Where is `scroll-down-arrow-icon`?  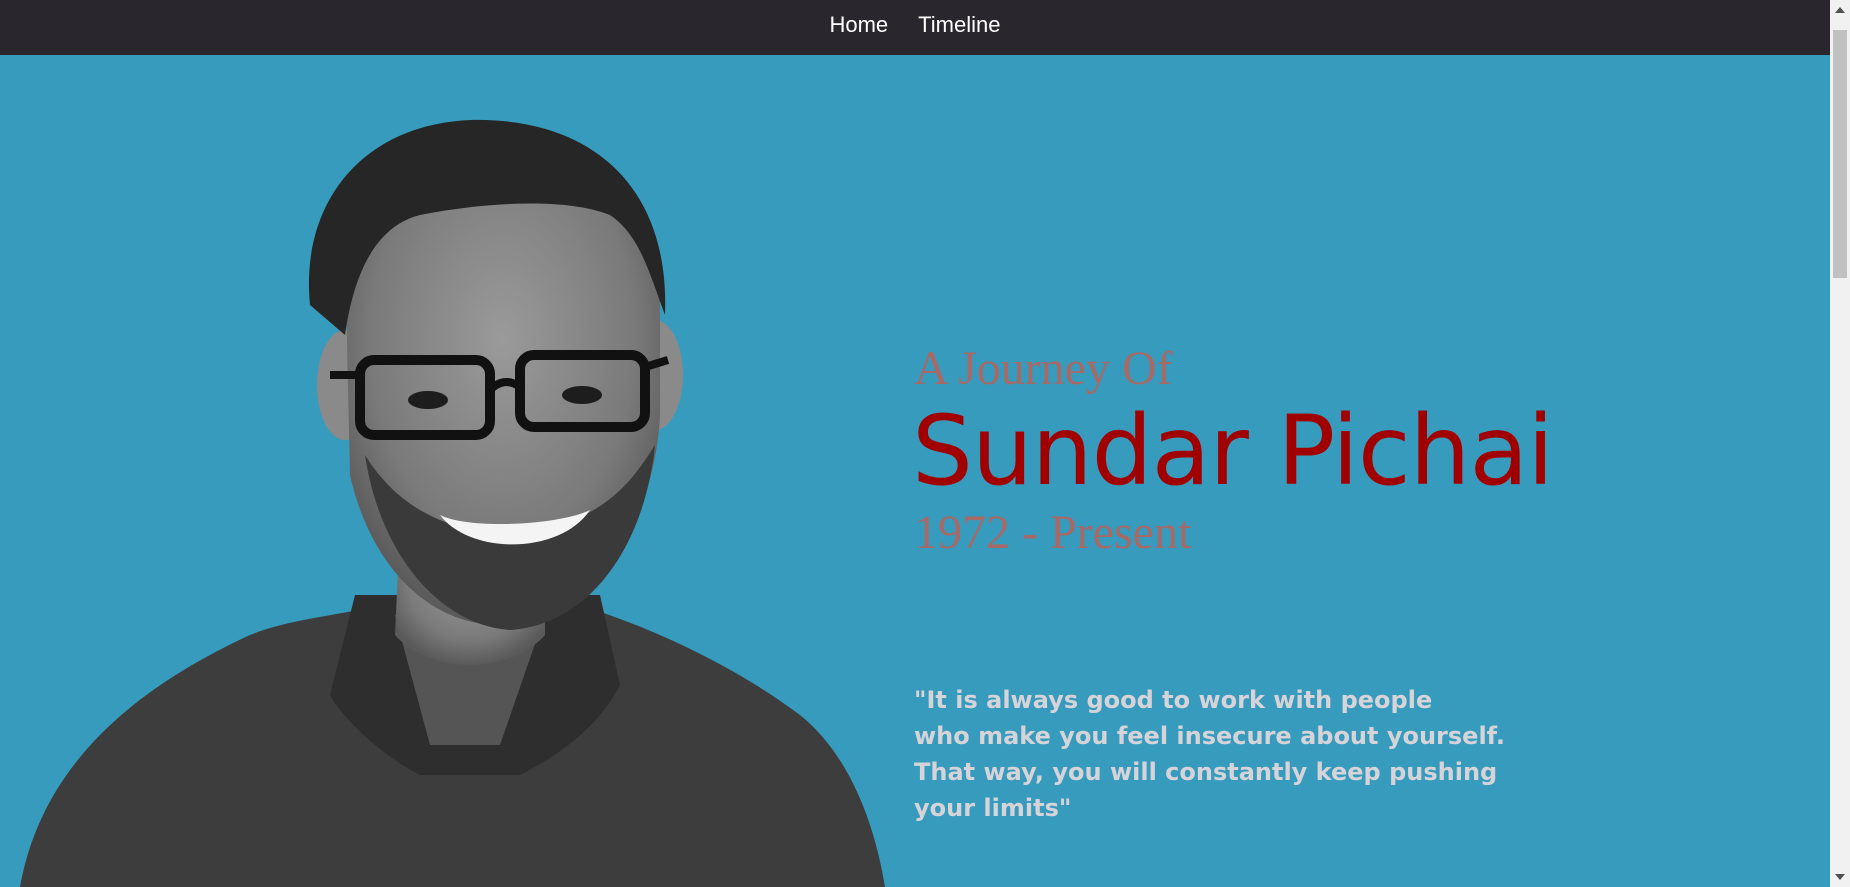 scroll-down-arrow-icon is located at coordinates (1840, 877).